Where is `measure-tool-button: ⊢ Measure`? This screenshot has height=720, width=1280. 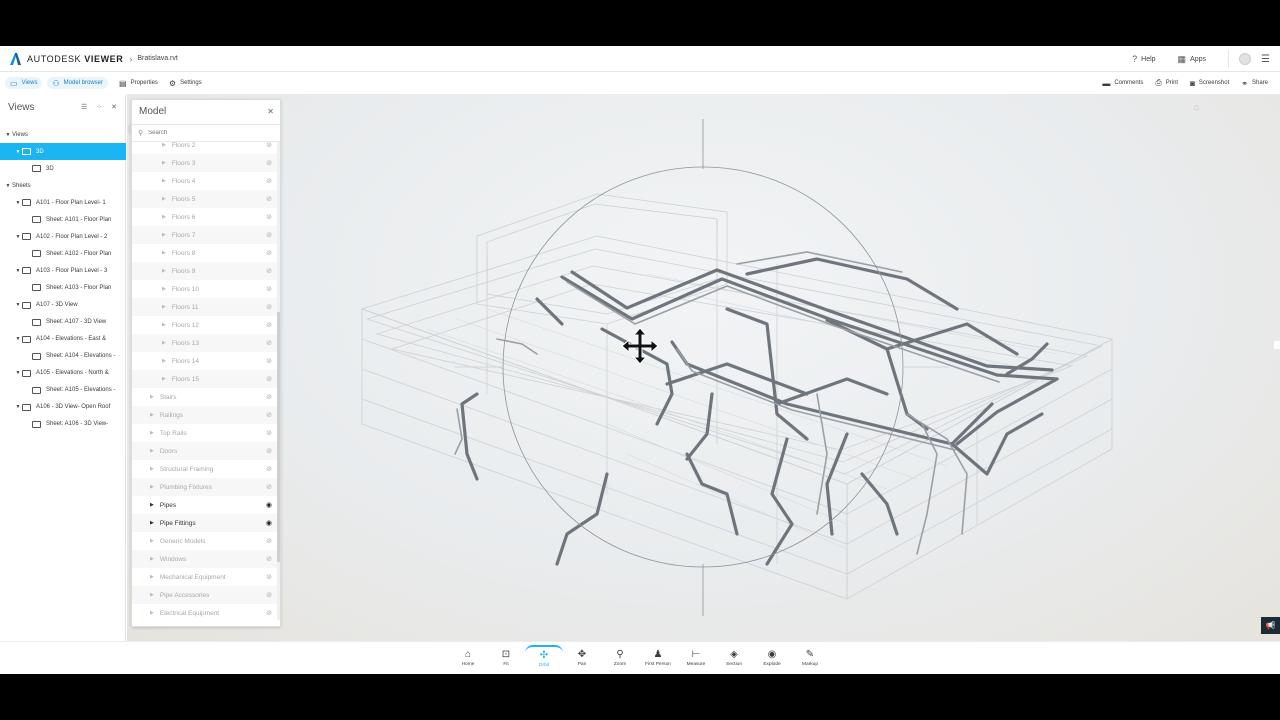 measure-tool-button: ⊢ Measure is located at coordinates (696, 658).